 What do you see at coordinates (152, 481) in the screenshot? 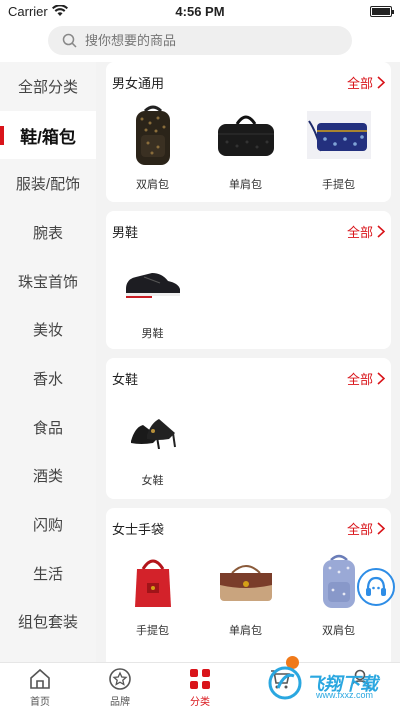
I see `product-label: 女鞋` at bounding box center [152, 481].